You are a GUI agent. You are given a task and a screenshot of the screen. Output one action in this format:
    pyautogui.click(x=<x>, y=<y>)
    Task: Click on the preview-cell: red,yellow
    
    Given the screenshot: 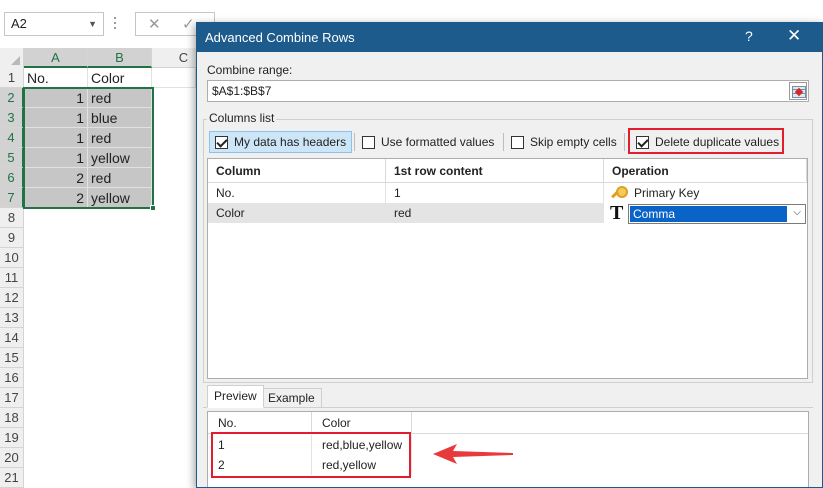 What is the action you would take?
    pyautogui.click(x=362, y=465)
    